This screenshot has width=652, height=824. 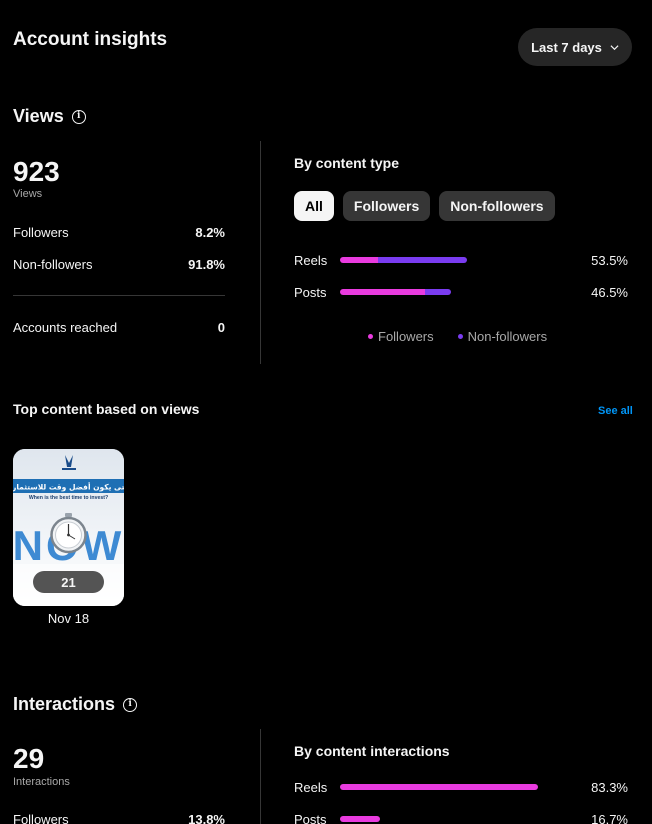 I want to click on views-bar-pct-posts: 46.5%, so click(x=609, y=292).